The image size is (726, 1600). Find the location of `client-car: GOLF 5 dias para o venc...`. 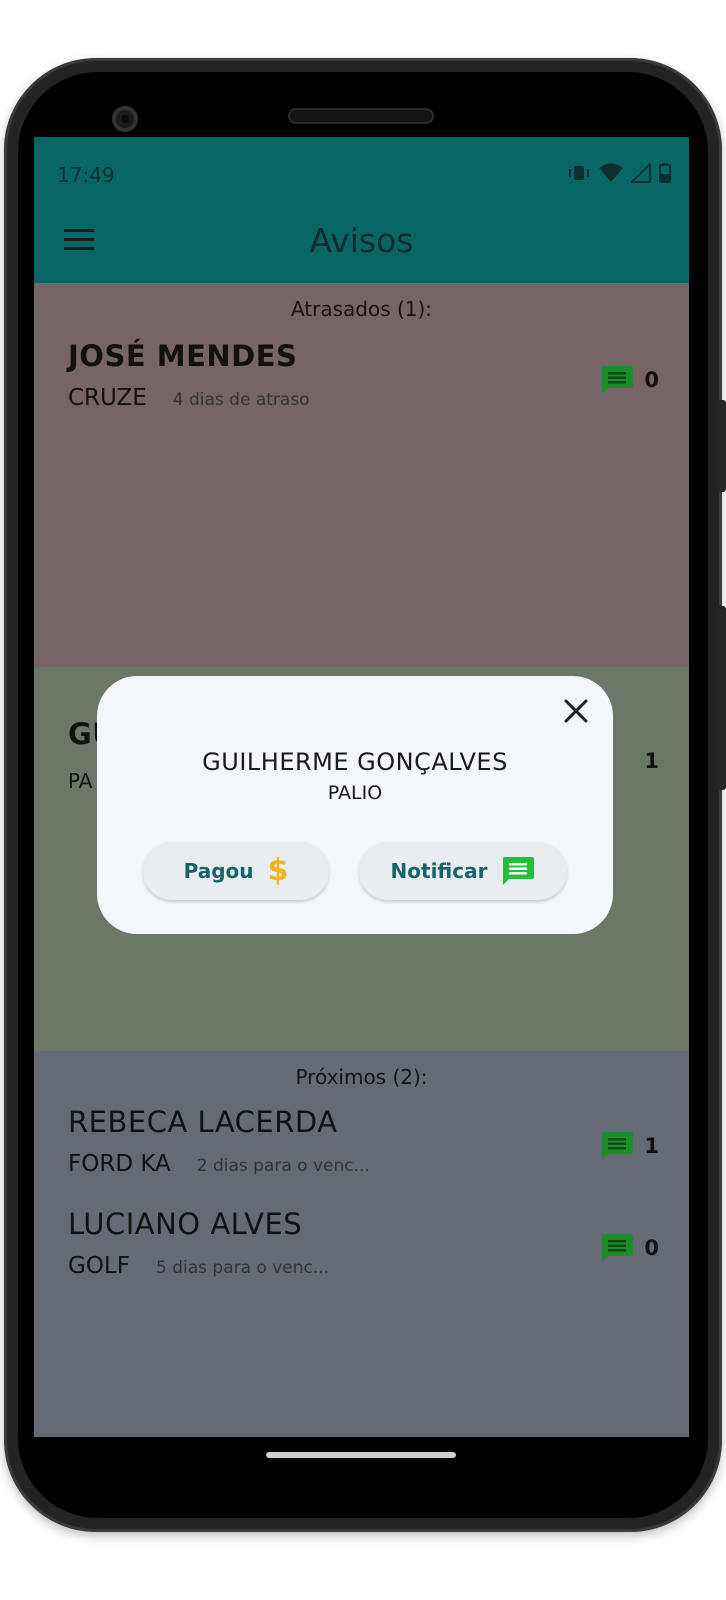

client-car: GOLF 5 dias para o venc... is located at coordinates (198, 1266).